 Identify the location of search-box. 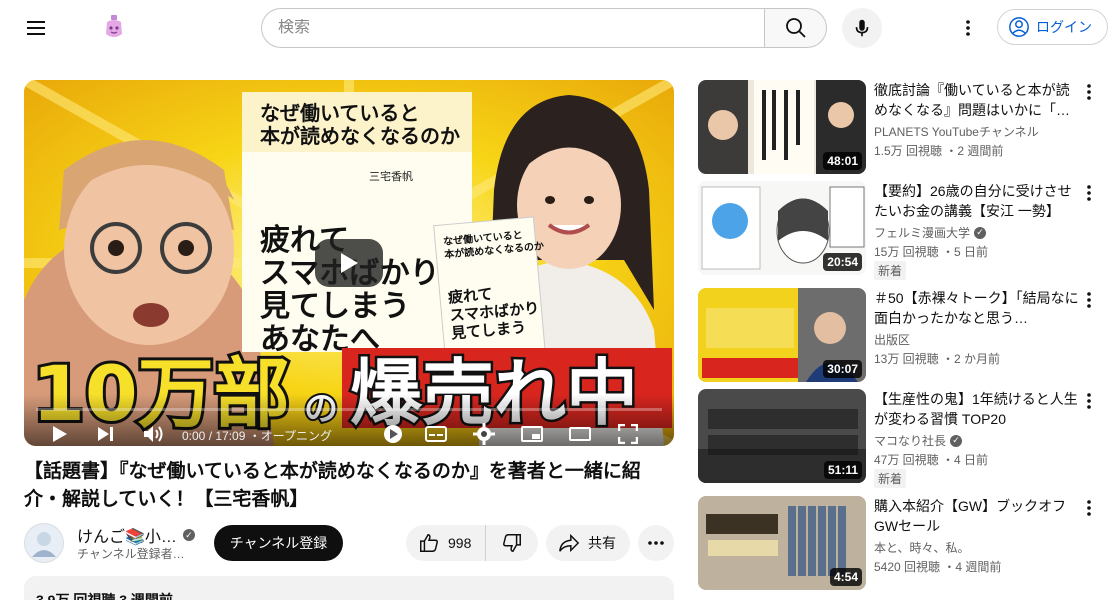
(512, 28).